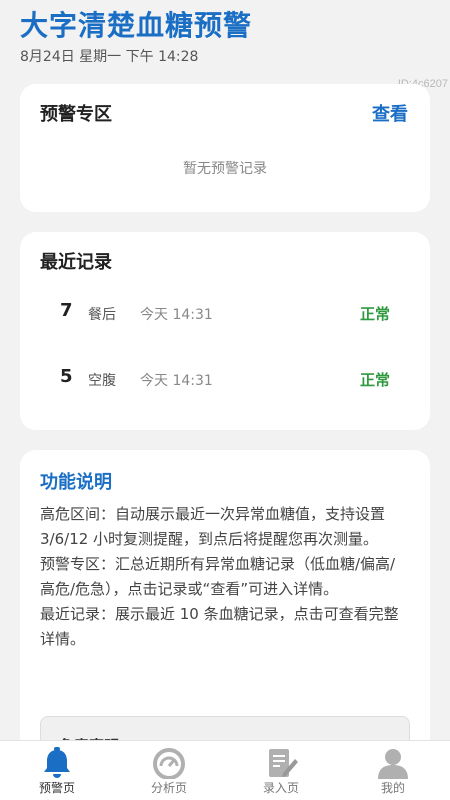  I want to click on date-time: 8月24日 星期一 下午 14:28, so click(109, 57).